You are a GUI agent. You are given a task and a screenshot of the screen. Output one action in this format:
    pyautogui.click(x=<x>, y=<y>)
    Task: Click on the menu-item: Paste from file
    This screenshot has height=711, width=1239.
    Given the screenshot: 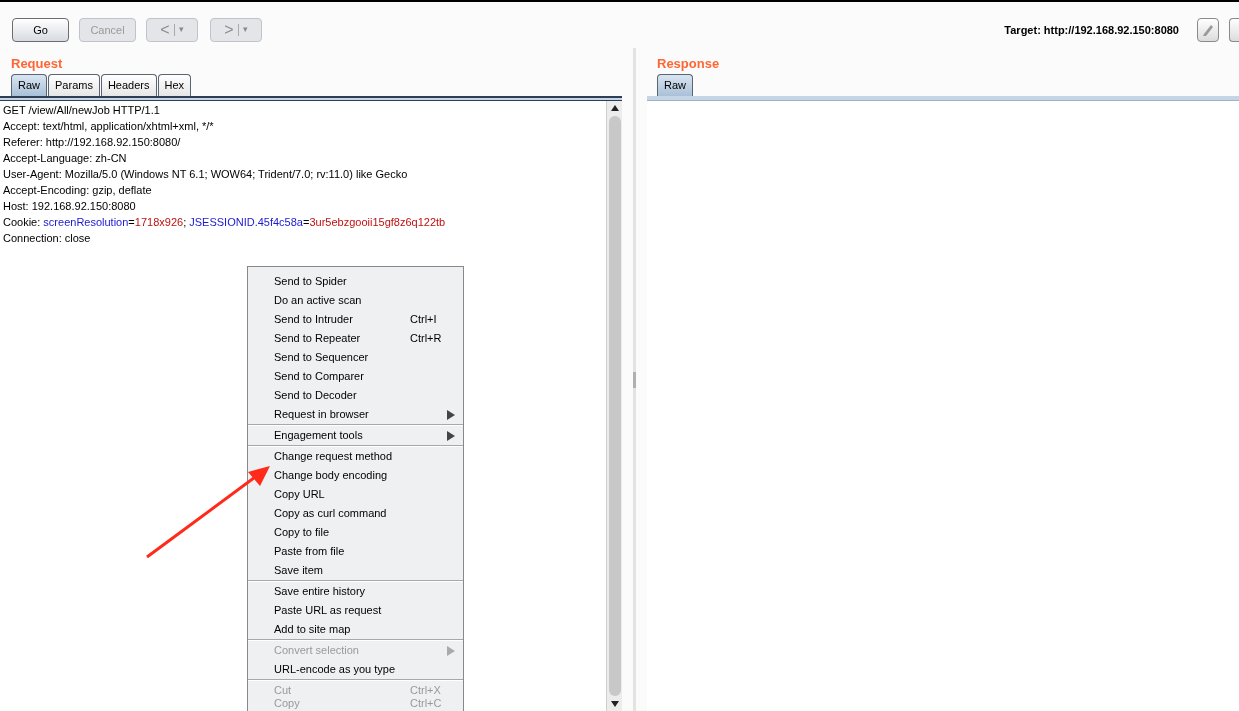 What is the action you would take?
    pyautogui.click(x=355, y=551)
    